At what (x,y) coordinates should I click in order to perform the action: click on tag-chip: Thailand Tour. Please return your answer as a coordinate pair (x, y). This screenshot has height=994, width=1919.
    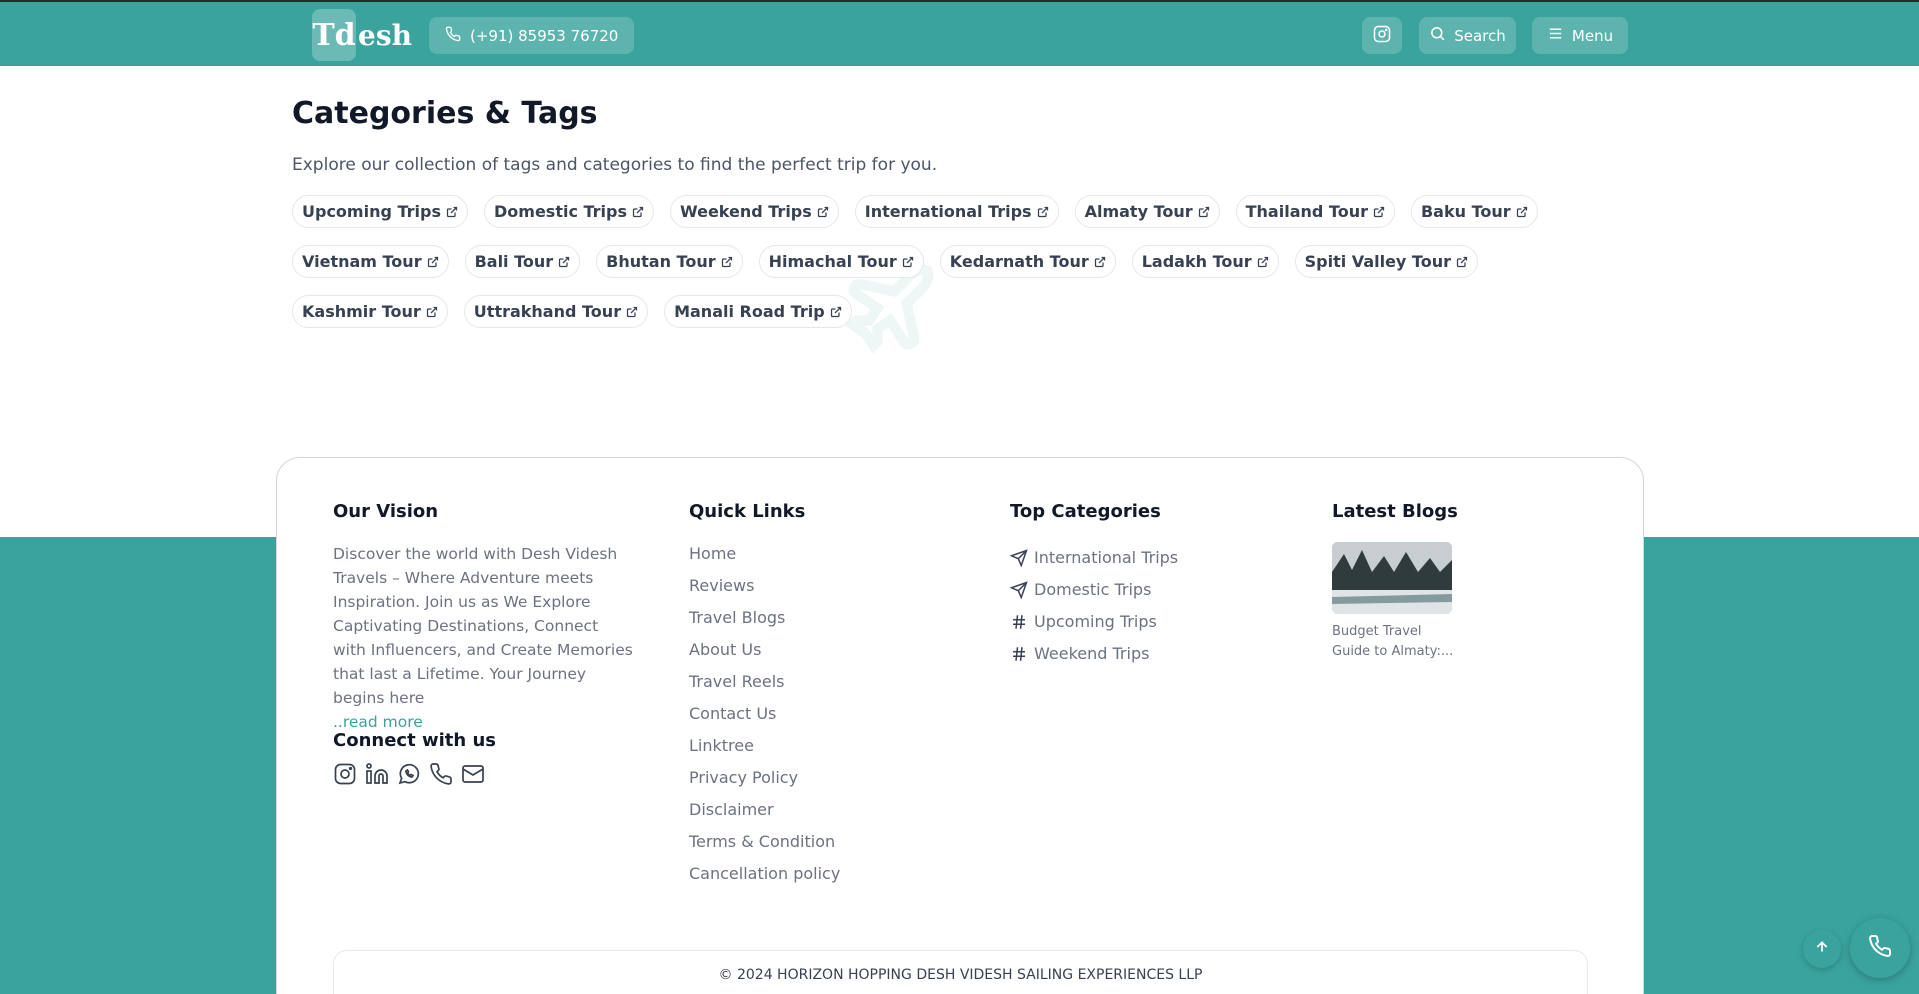
    Looking at the image, I should click on (1315, 211).